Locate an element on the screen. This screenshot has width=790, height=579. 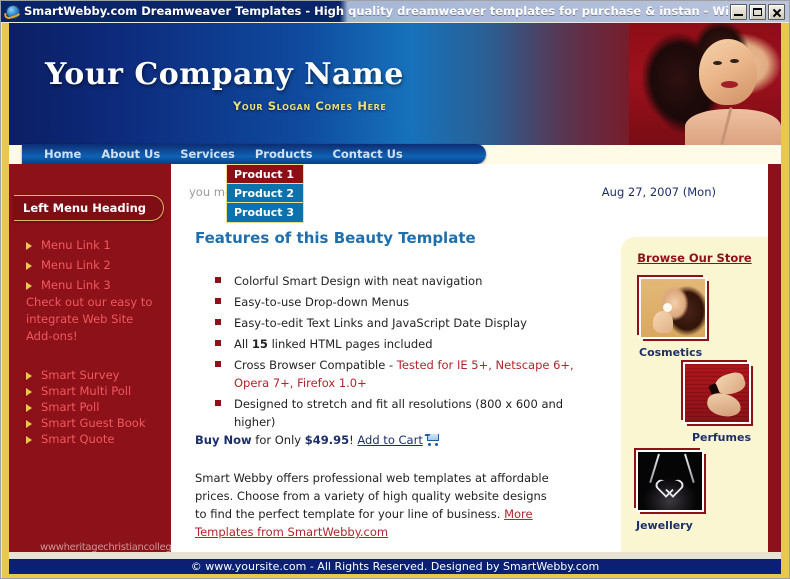
sidebar-link-smart-multi-poll: Smart Multi Poll is located at coordinates (78, 391).